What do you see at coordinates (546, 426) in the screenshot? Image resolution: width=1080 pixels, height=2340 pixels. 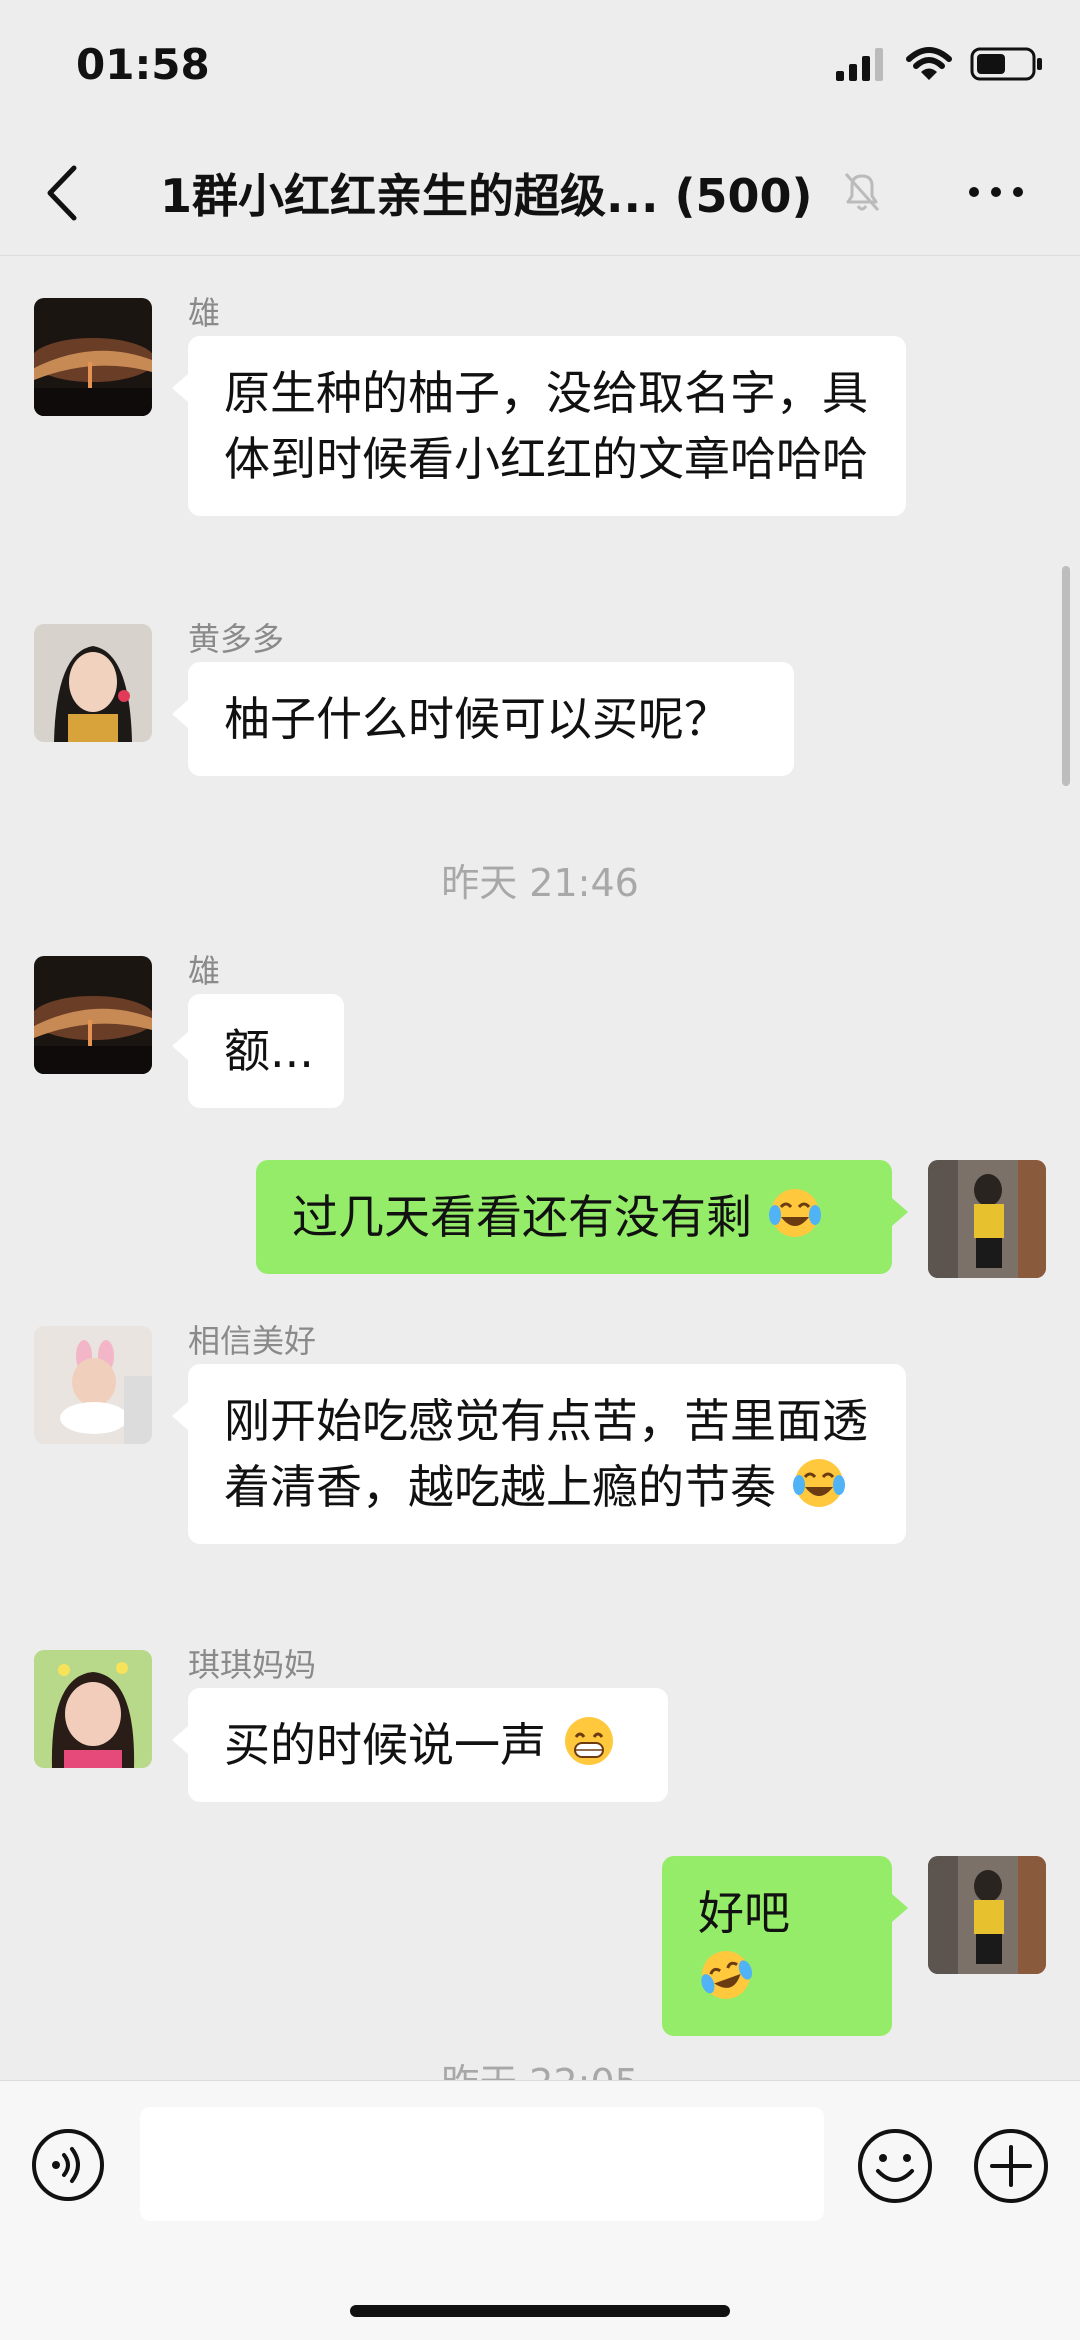 I see `message-text: 原生种的柚子，没给取名字，具体到时候看小红红的文章哈哈哈` at bounding box center [546, 426].